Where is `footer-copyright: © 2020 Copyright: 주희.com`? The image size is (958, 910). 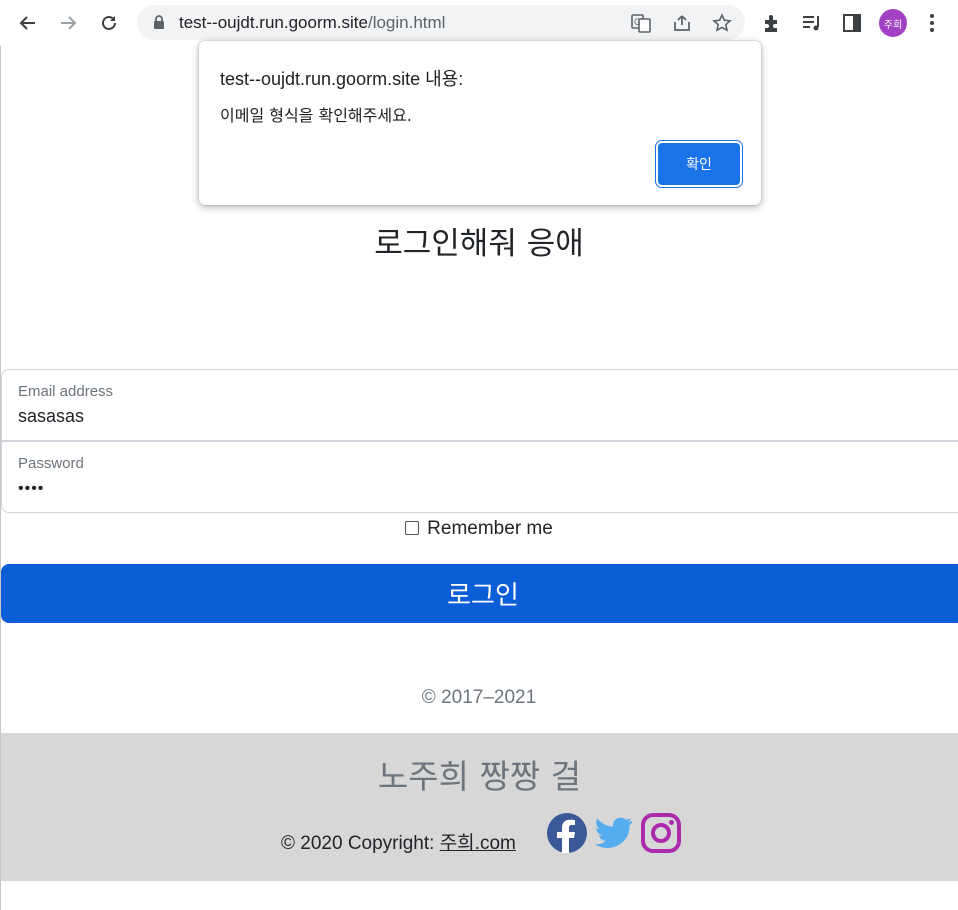
footer-copyright: © 2020 Copyright: 주희.com is located at coordinates (398, 841).